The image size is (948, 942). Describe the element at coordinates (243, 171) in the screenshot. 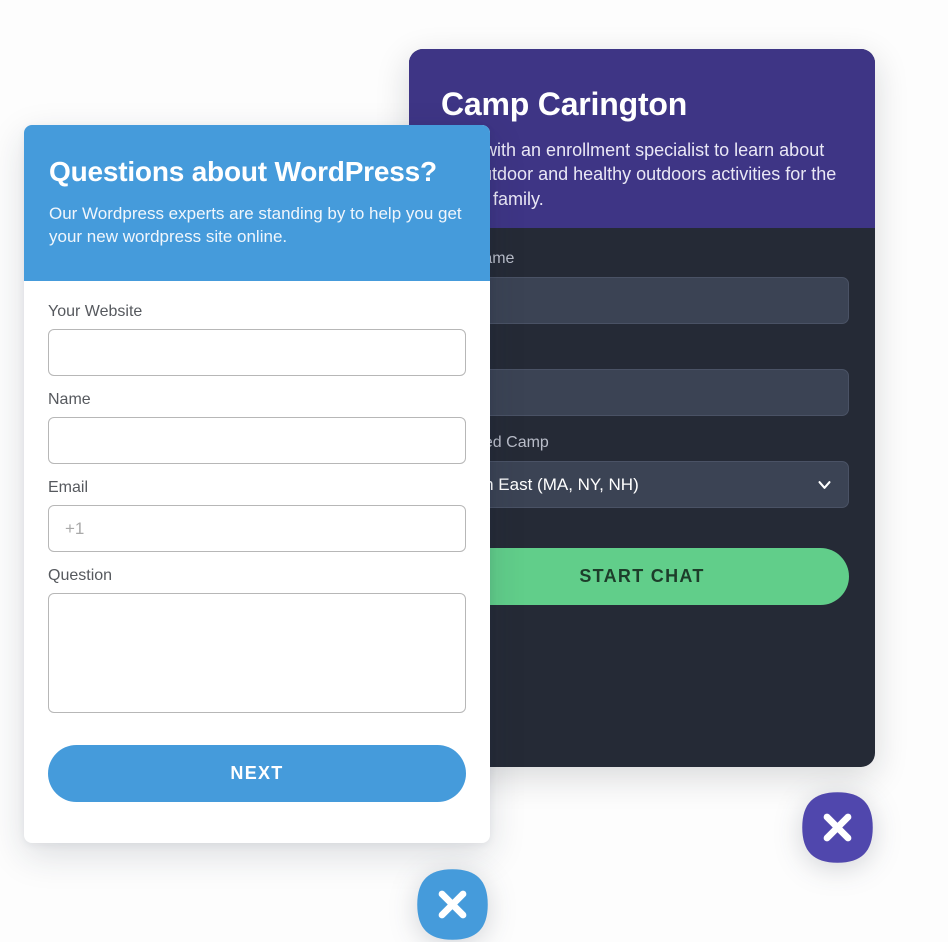

I see `light-widget-title: Questions about WordPress?` at that location.